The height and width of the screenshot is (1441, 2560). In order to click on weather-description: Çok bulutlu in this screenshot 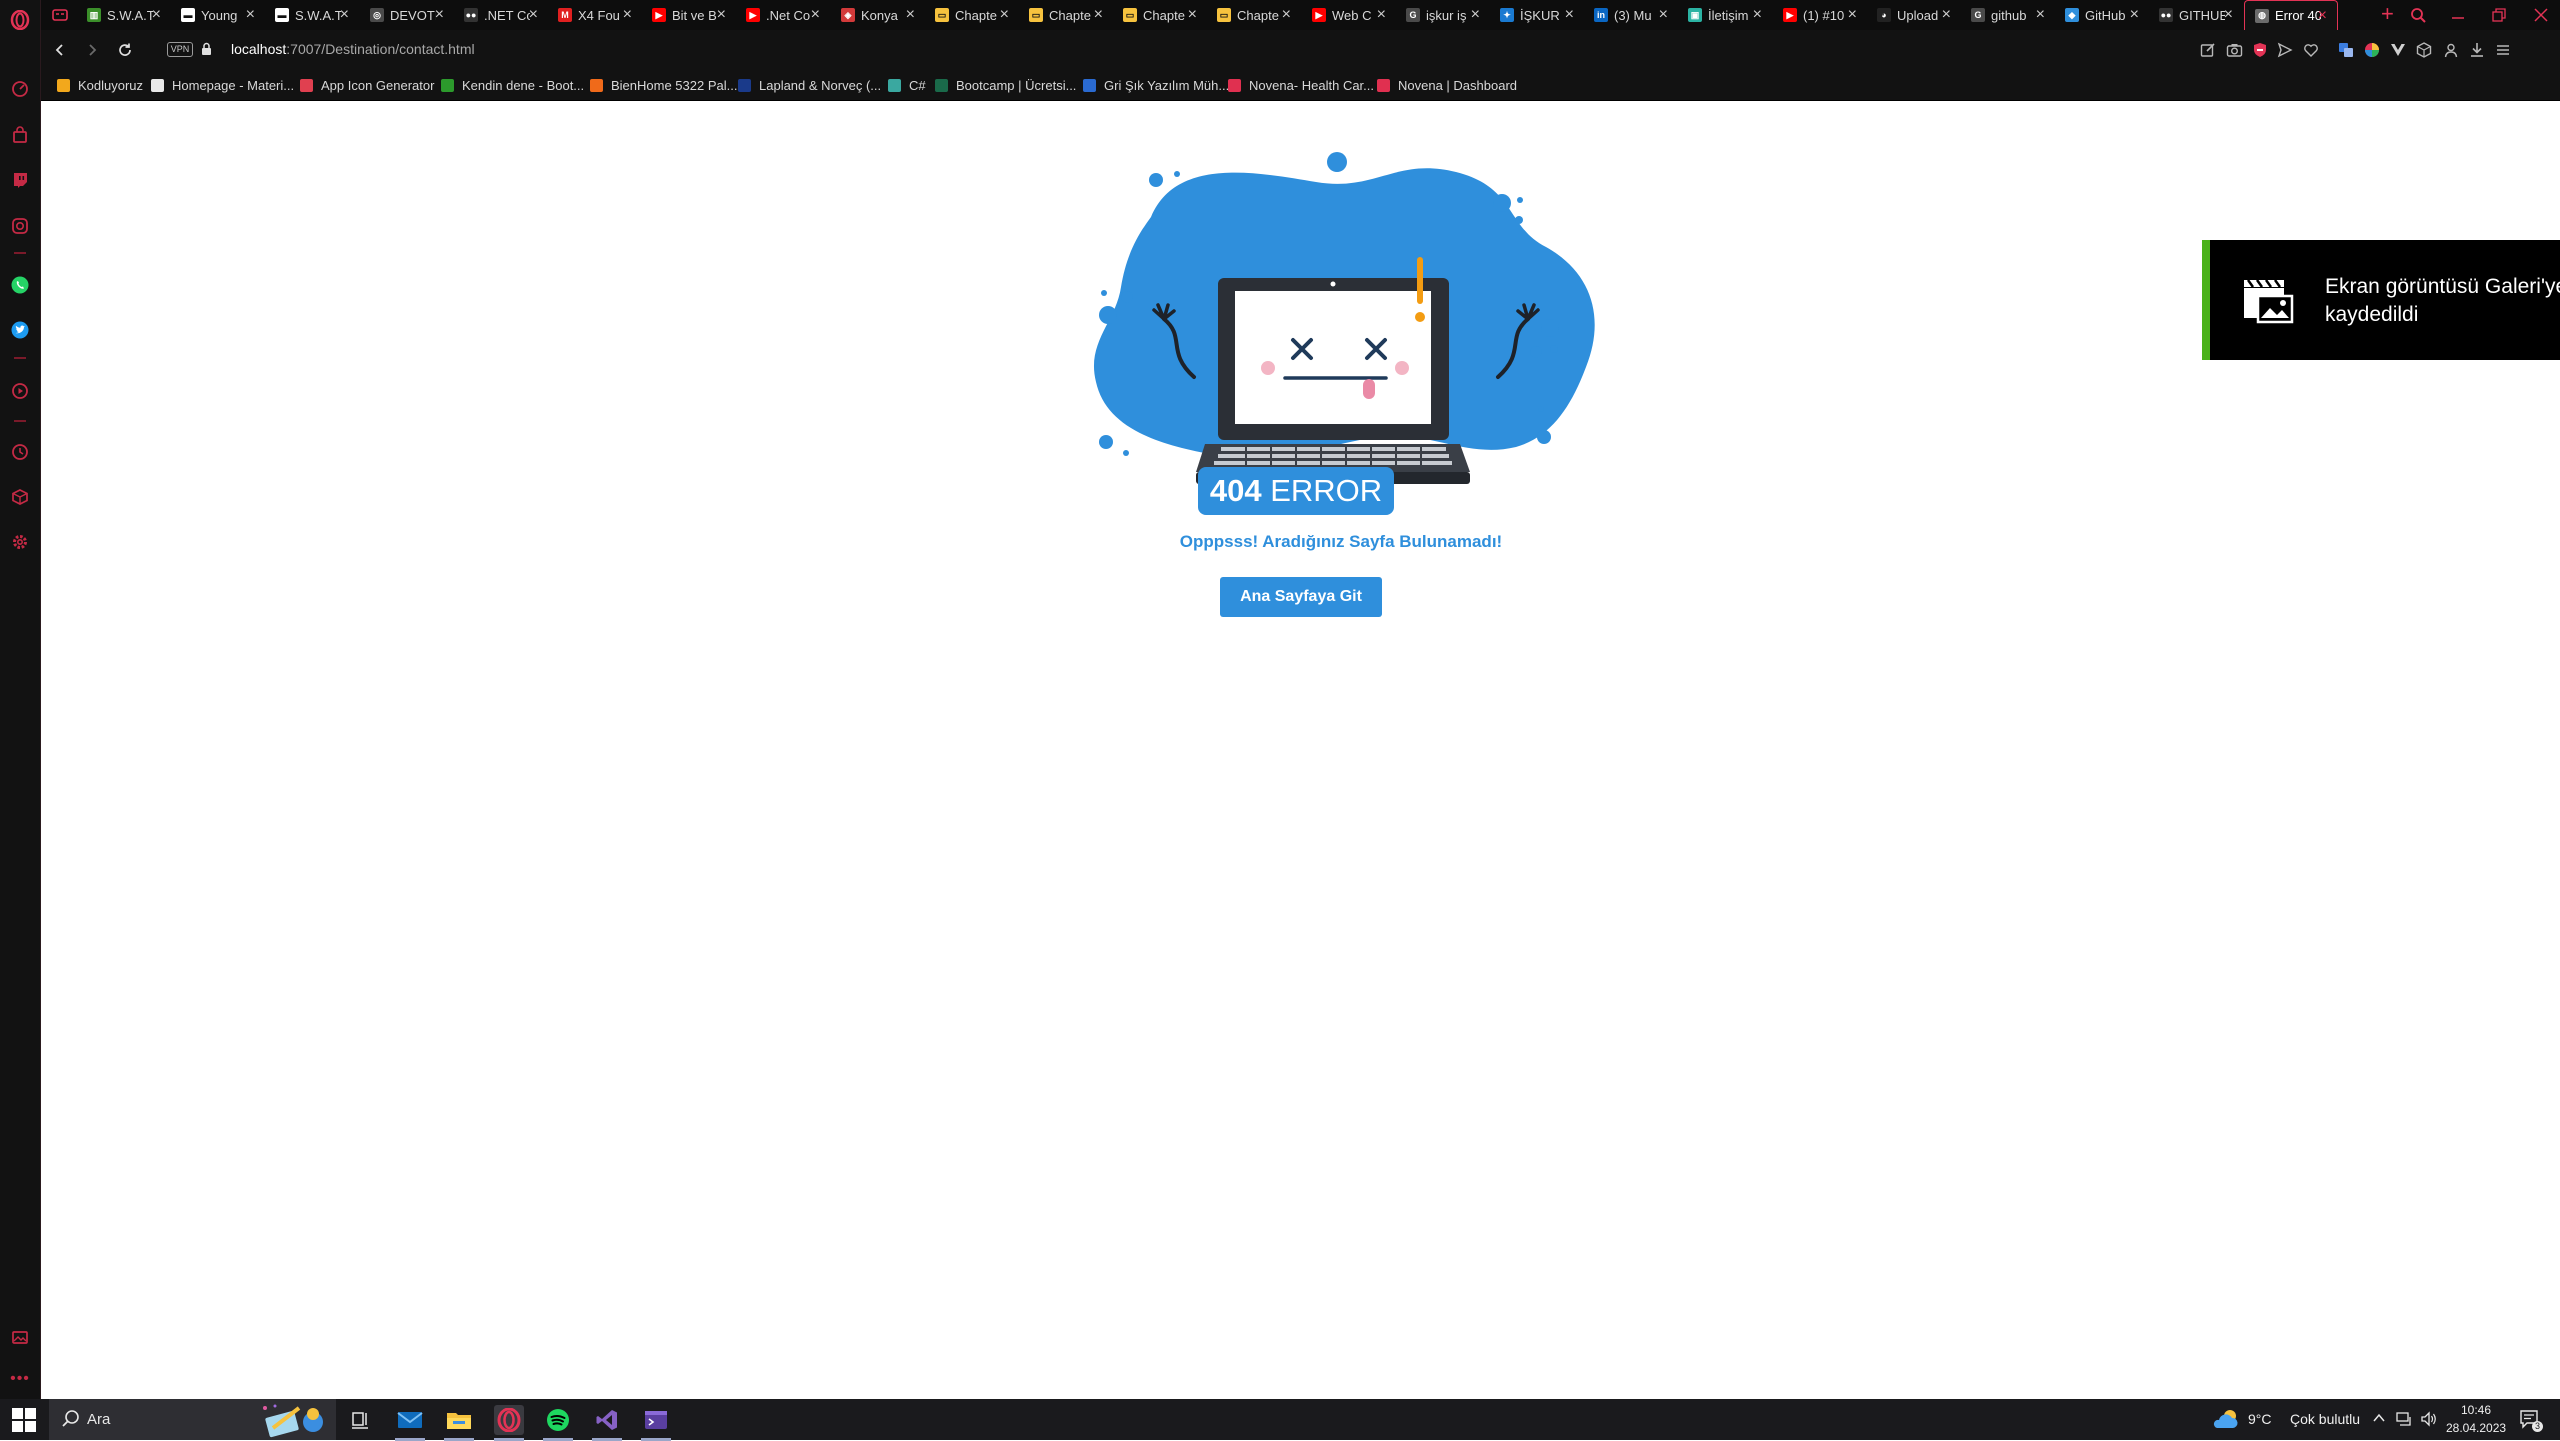, I will do `click(2325, 1419)`.